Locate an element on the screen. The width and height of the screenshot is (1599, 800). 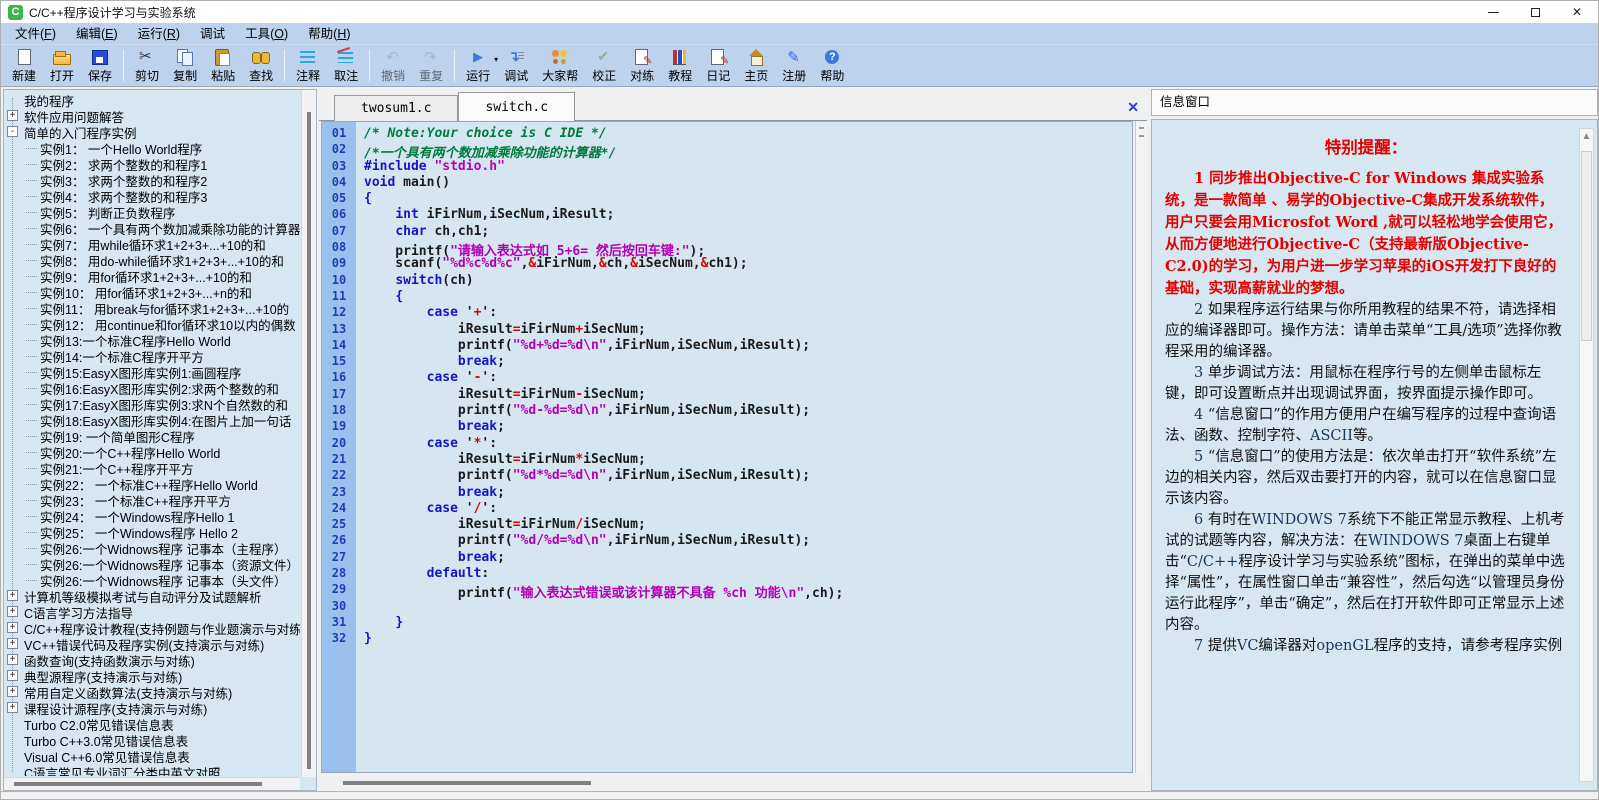
save-disk-button: 保存 is located at coordinates (100, 66).